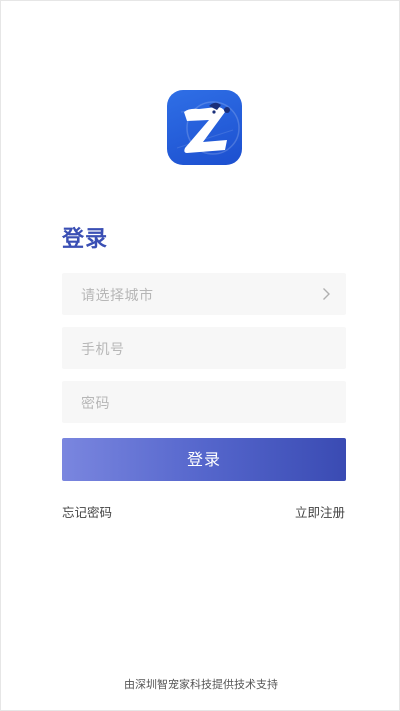  Describe the element at coordinates (204, 402) in the screenshot. I see `password-field: 密码` at that location.